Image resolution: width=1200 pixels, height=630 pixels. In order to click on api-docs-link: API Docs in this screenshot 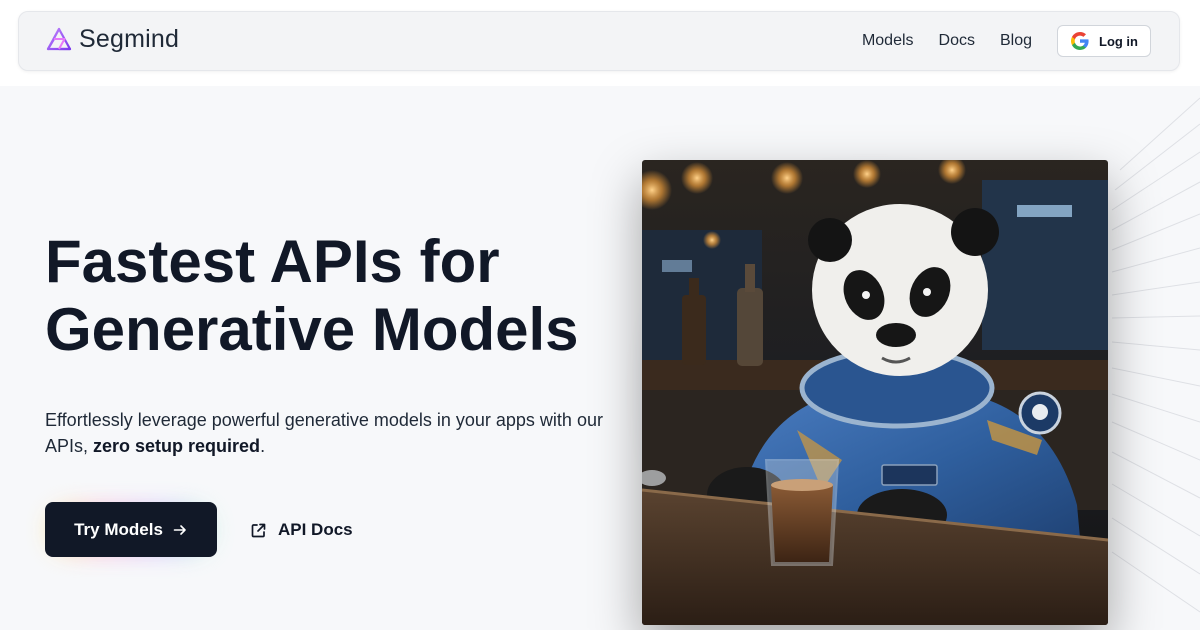, I will do `click(301, 530)`.